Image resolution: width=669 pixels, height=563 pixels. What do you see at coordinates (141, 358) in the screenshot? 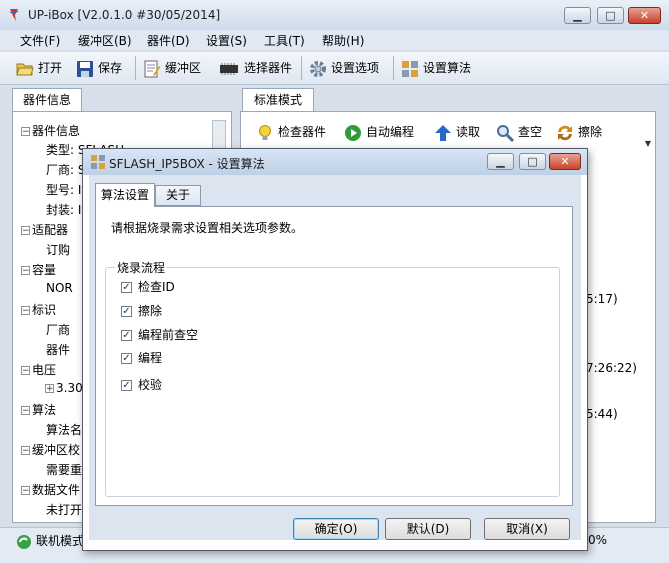
I see `option-program: ✓ 编程` at bounding box center [141, 358].